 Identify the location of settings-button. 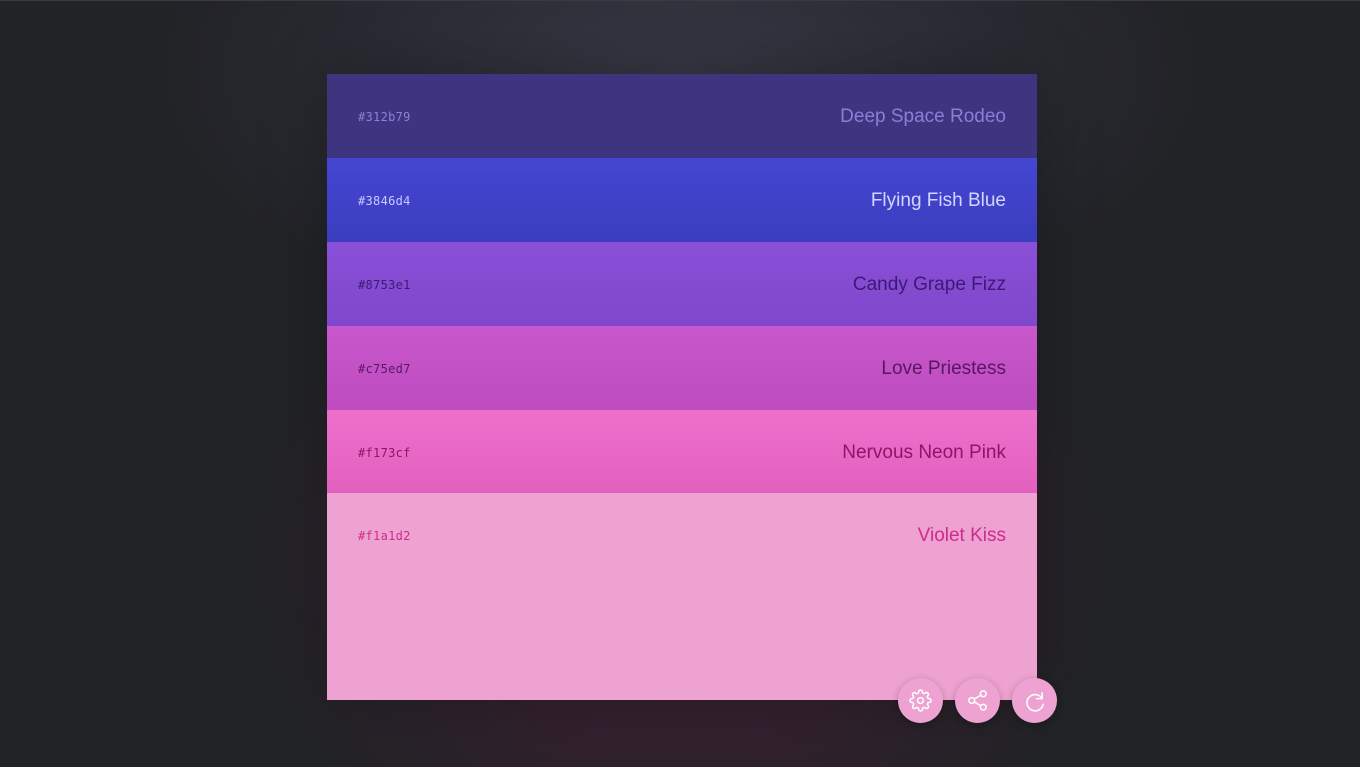
(920, 700).